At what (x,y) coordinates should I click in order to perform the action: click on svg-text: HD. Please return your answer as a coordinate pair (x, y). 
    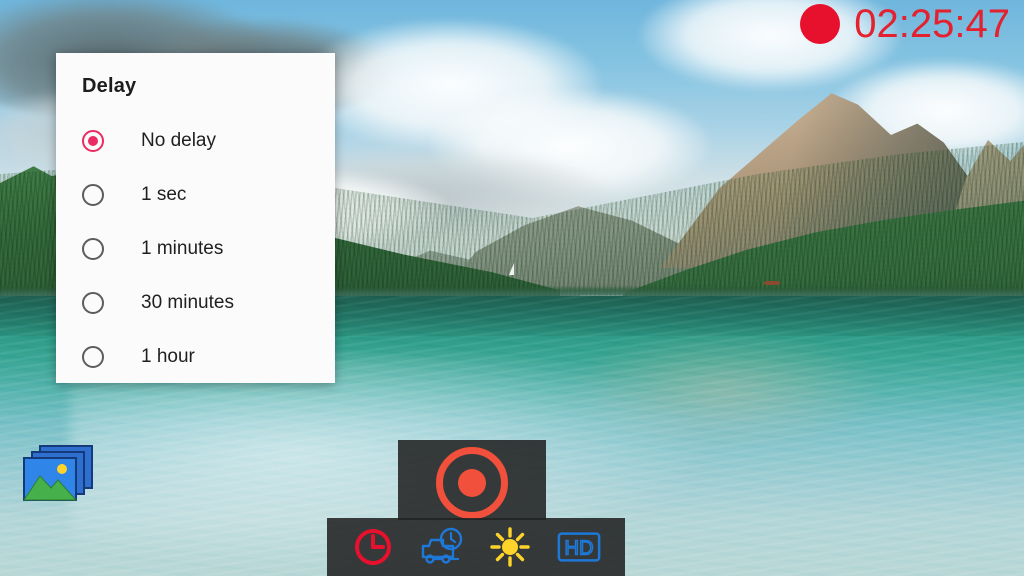
    Looking at the image, I should click on (578, 549).